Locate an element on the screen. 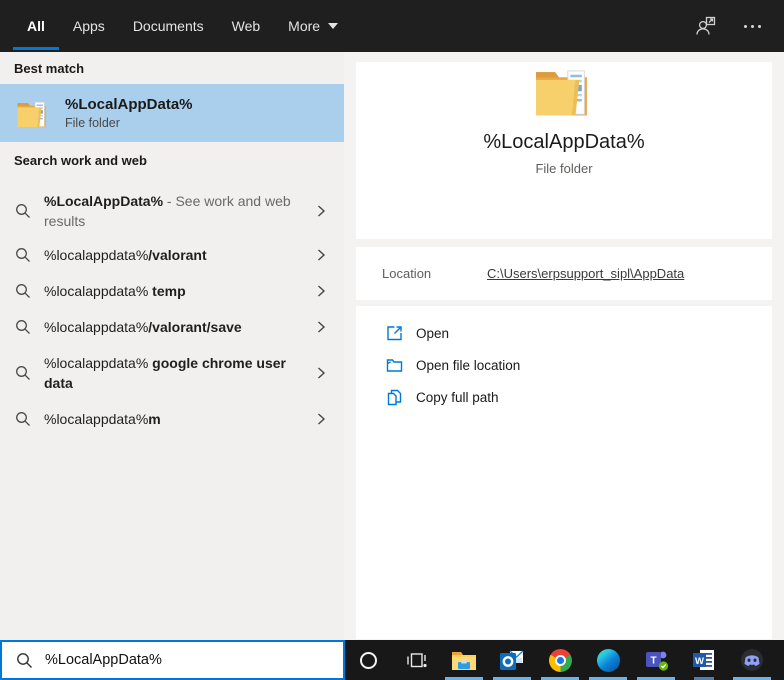 The image size is (784, 680). suggestion-row: %localappdata% temp is located at coordinates (172, 291).